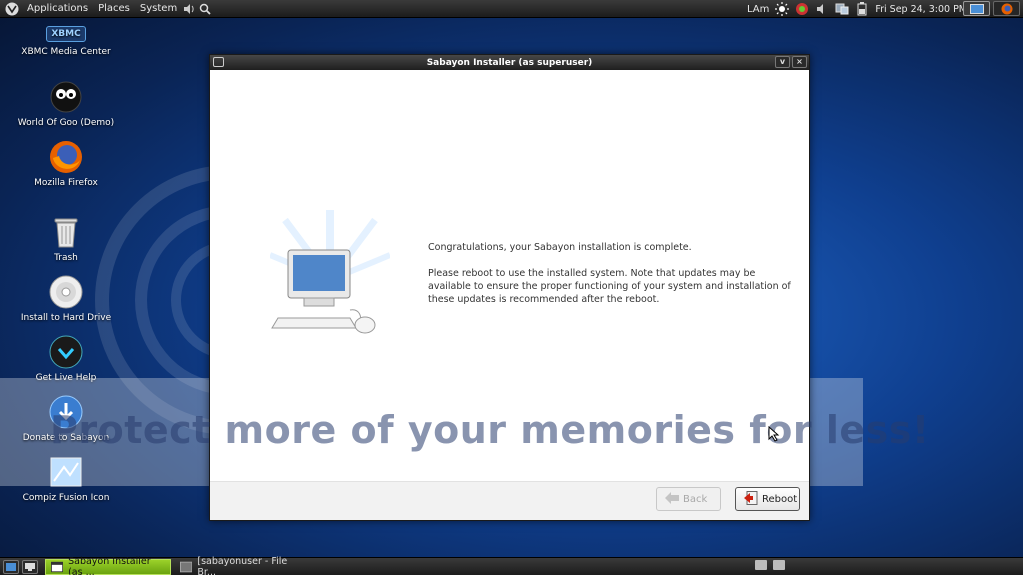 The image size is (1023, 575). I want to click on window-icon, so click(57, 567).